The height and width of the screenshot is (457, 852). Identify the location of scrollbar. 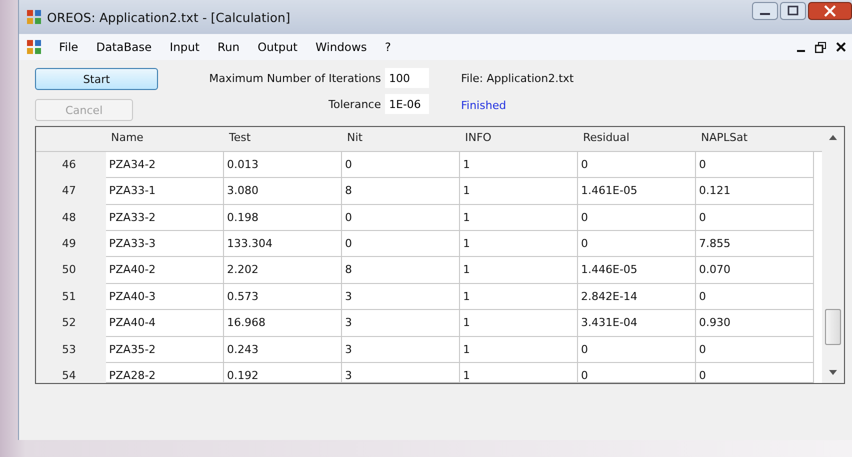
(833, 255).